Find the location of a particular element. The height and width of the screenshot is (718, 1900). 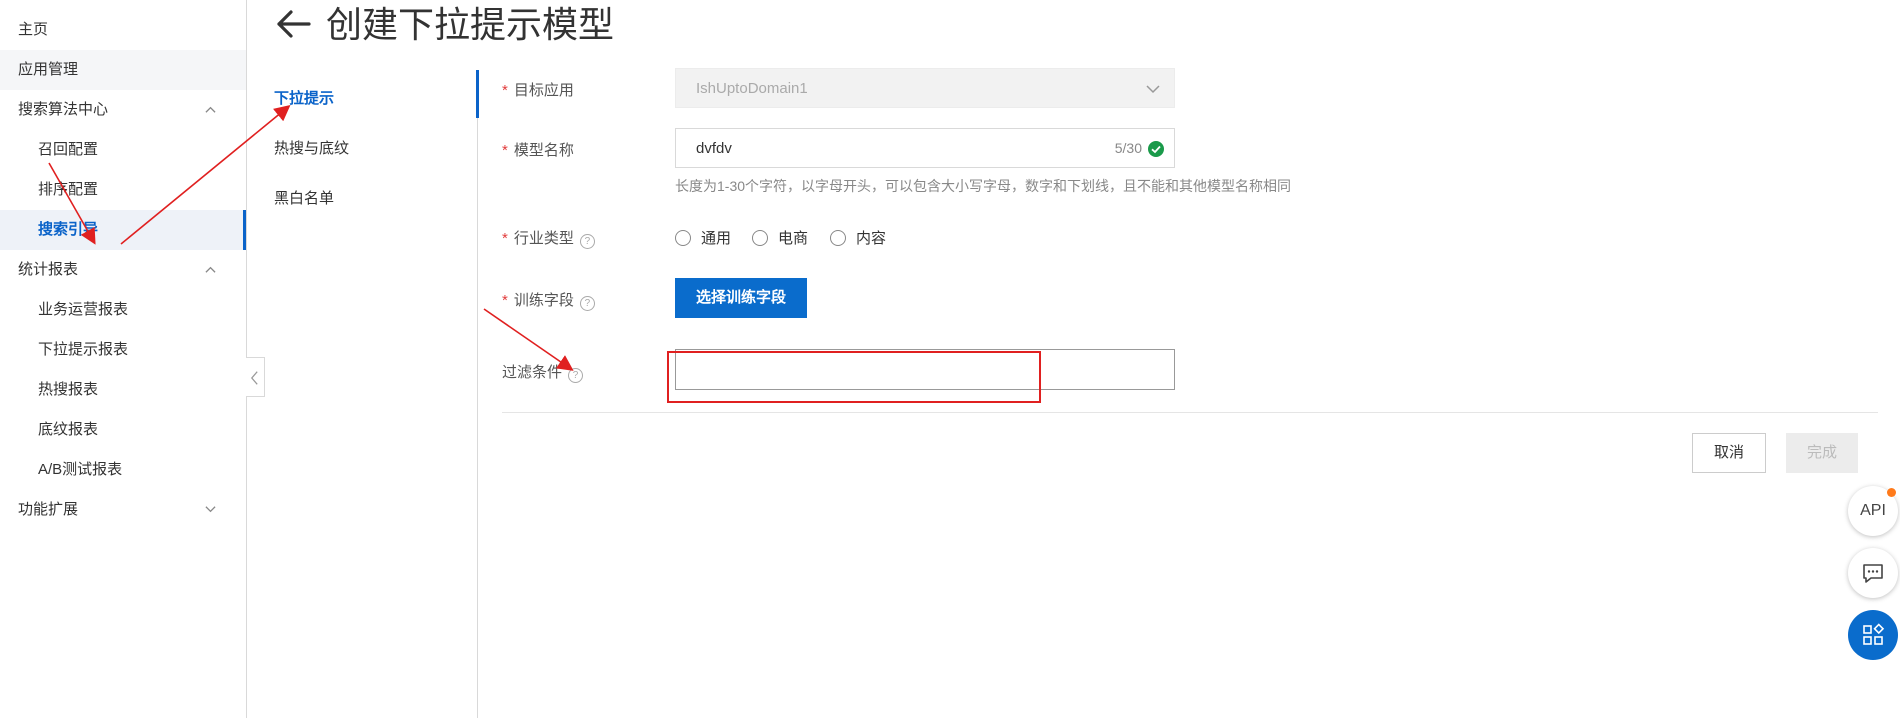

radio-label: 通用 is located at coordinates (716, 238).